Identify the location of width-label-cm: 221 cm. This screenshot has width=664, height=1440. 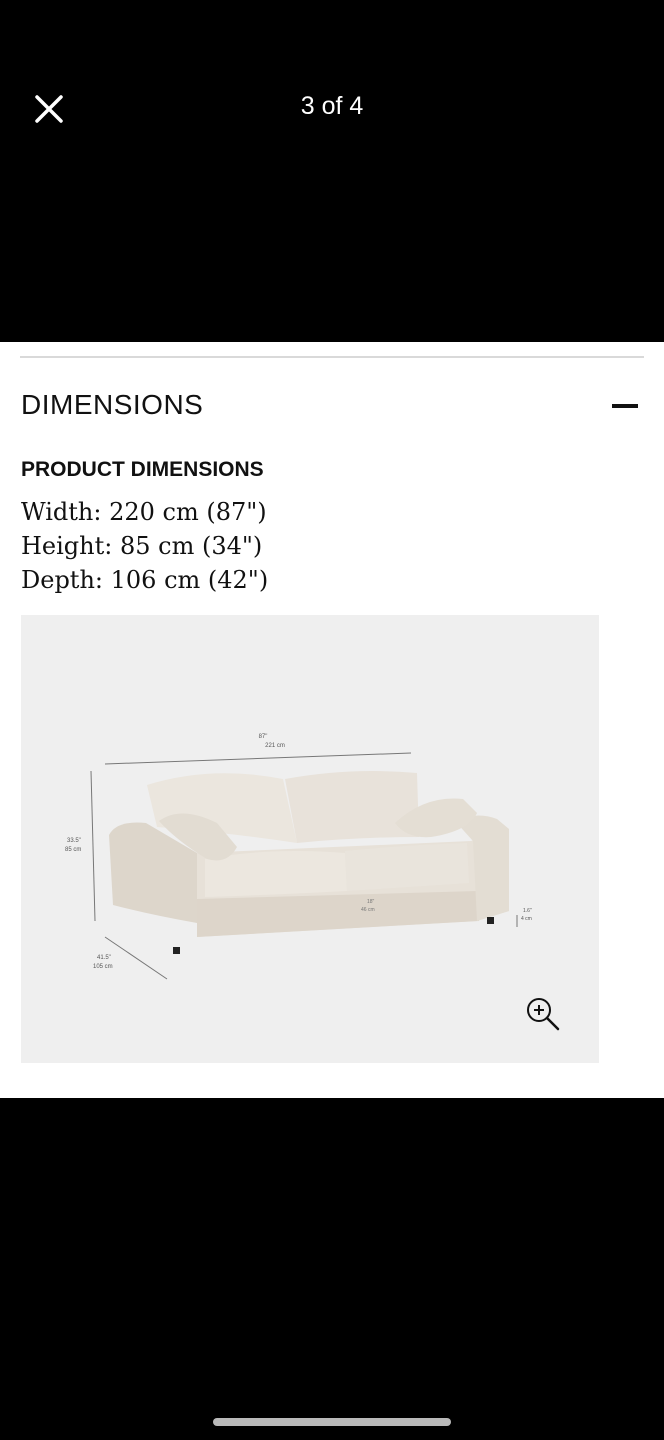
(275, 746).